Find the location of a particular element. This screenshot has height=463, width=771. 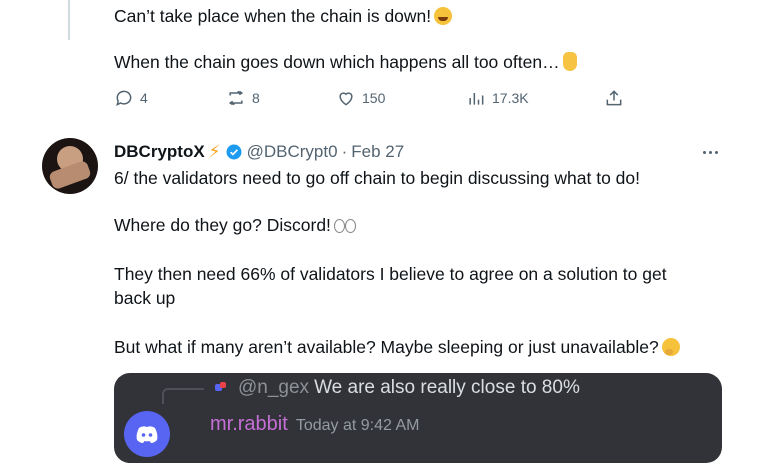

reply-connector is located at coordinates (183, 396).